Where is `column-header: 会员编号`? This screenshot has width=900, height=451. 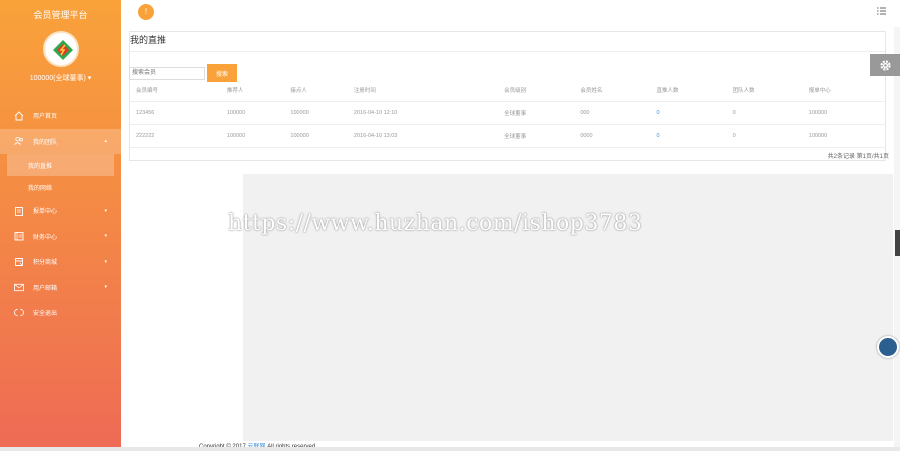
column-header: 会员编号 is located at coordinates (178, 90).